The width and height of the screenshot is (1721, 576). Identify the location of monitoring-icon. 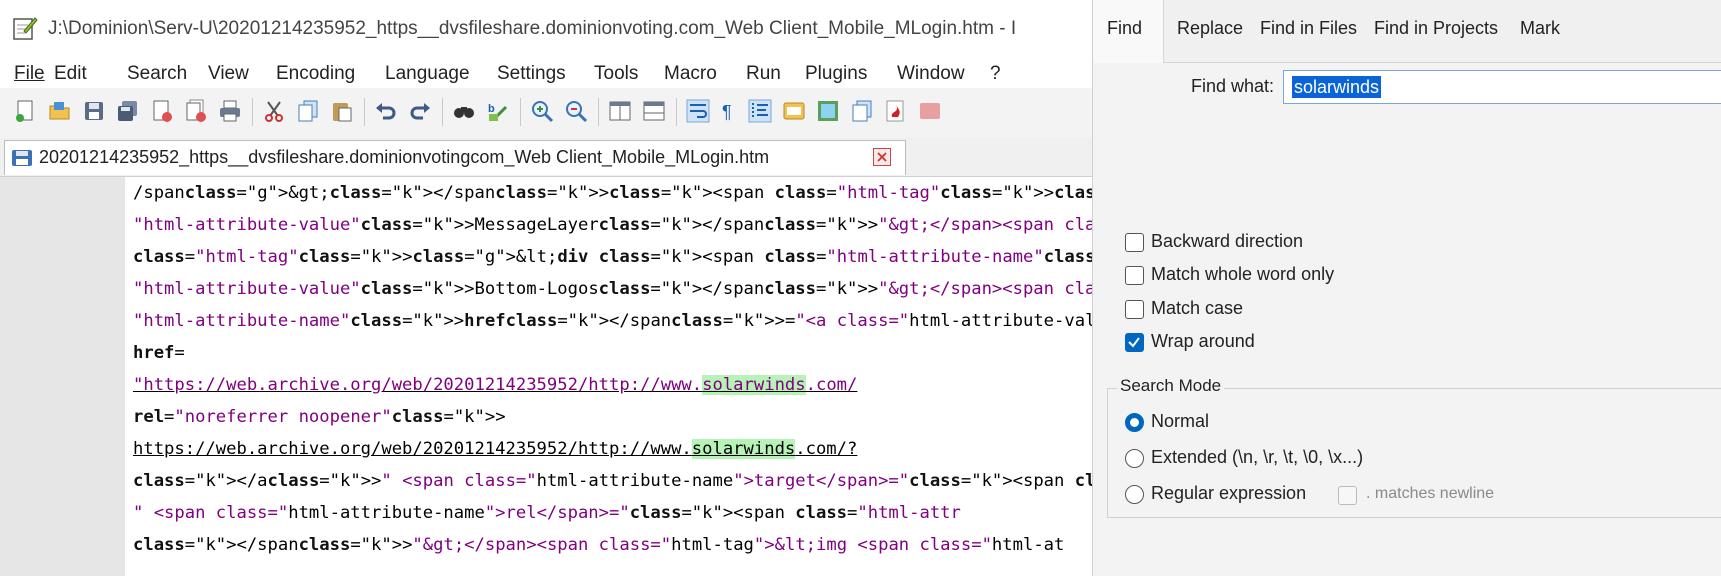
(930, 111).